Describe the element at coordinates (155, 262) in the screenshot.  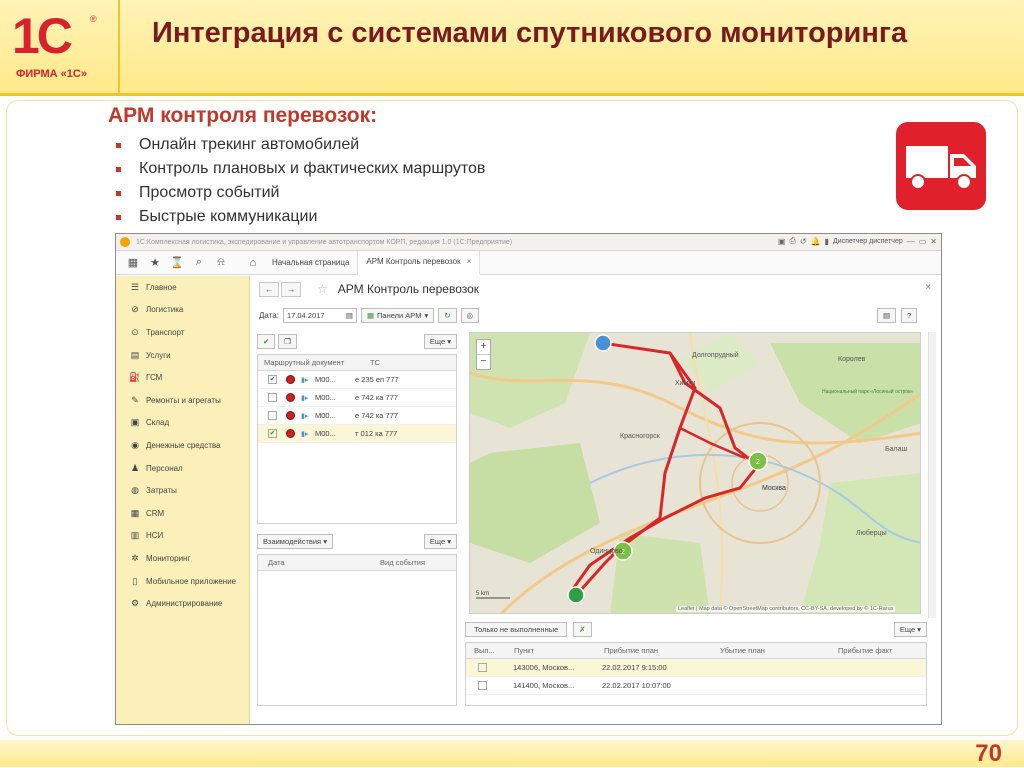
I see `favorites-star-icon: ★` at that location.